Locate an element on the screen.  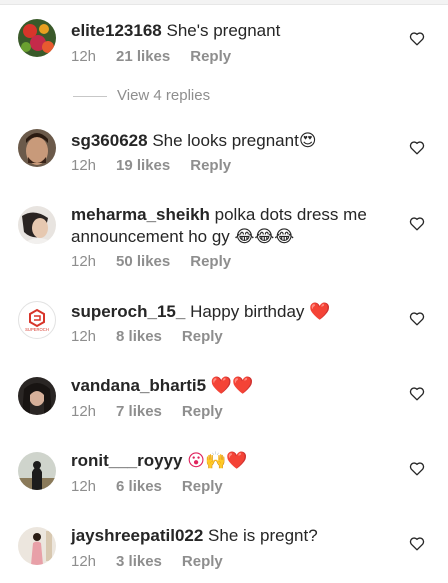
view-replies-button: View 4 replies is located at coordinates (141, 95).